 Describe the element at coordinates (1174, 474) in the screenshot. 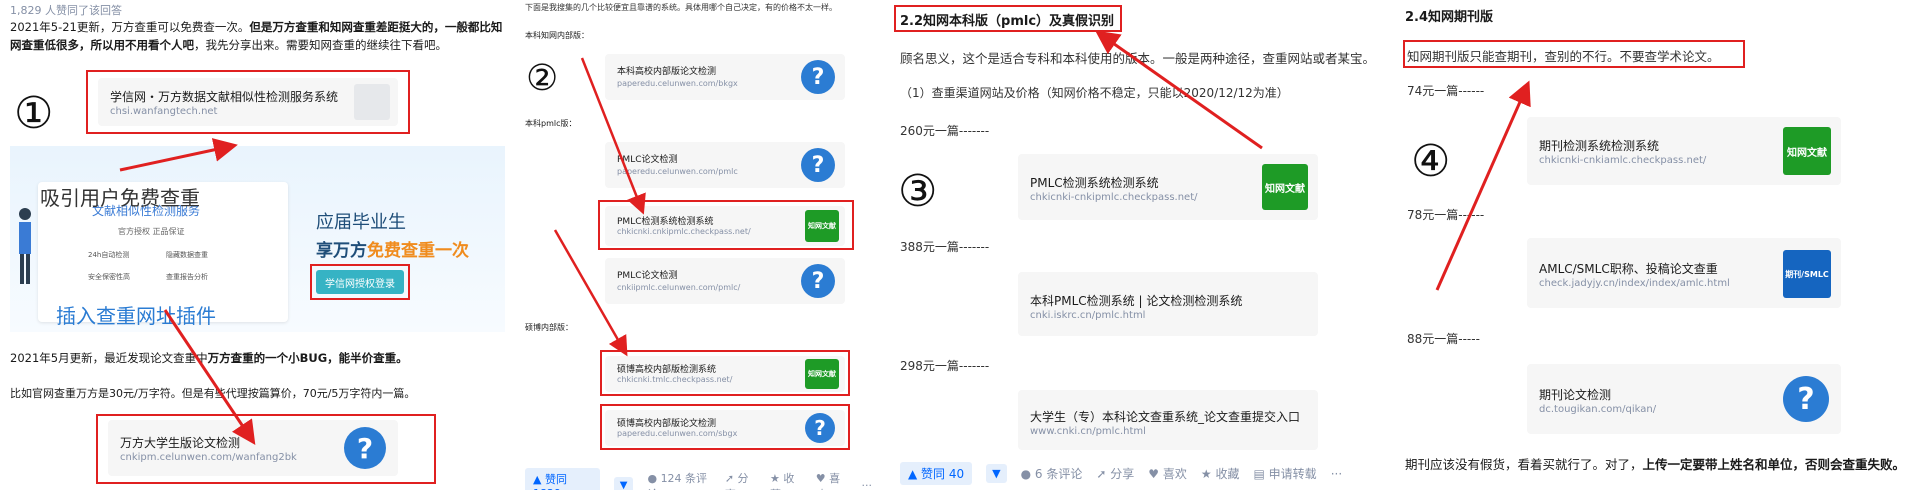

I see `like-label: 喜欢` at that location.